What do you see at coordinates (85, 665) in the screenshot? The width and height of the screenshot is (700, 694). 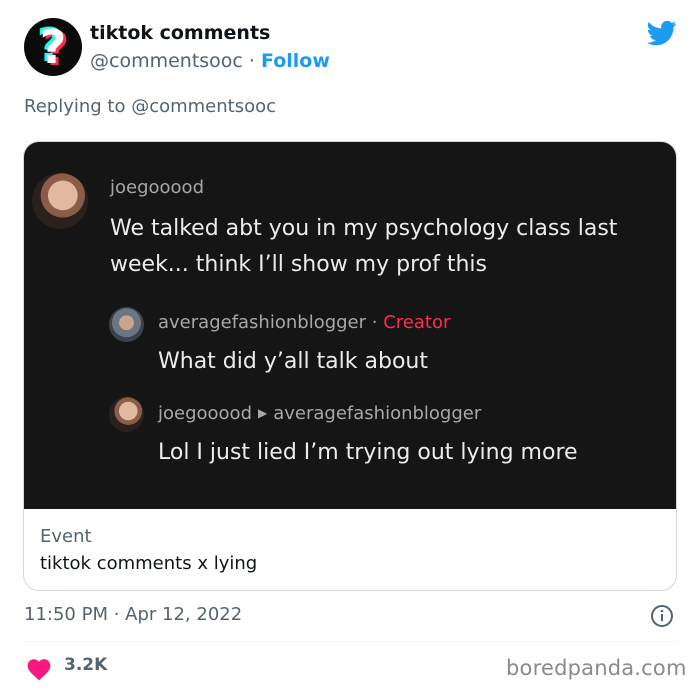 I see `like-count: 3.2K` at bounding box center [85, 665].